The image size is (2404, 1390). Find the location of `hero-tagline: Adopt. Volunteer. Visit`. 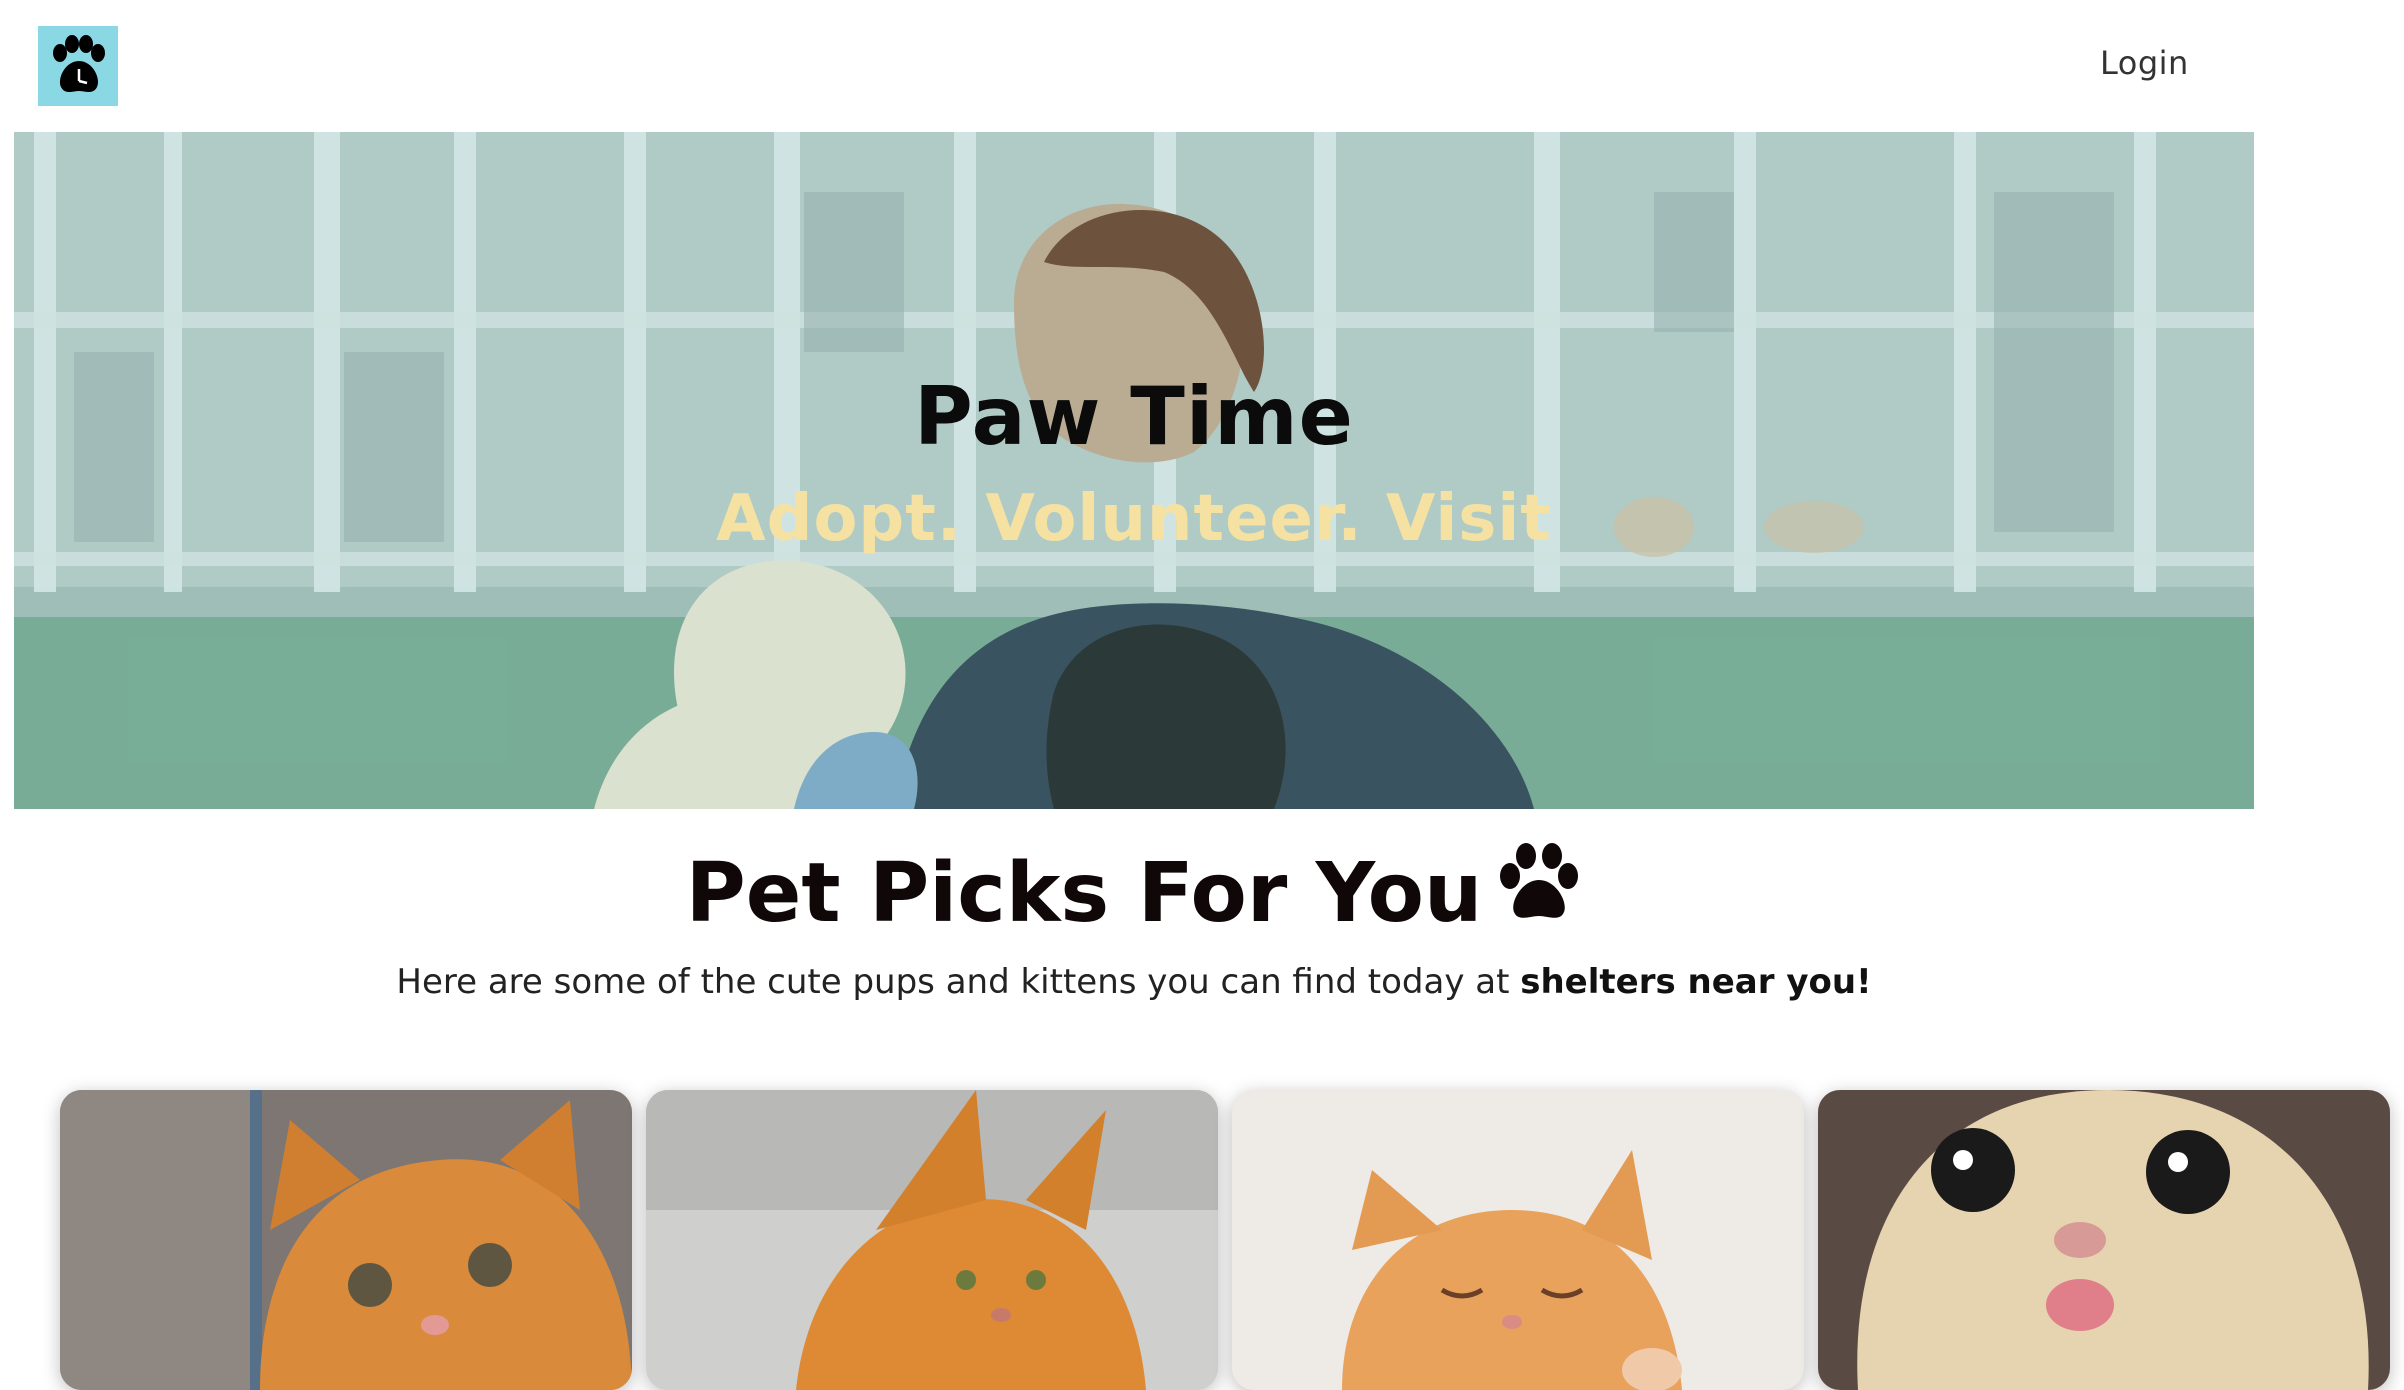

hero-tagline: Adopt. Volunteer. Visit is located at coordinates (1134, 519).